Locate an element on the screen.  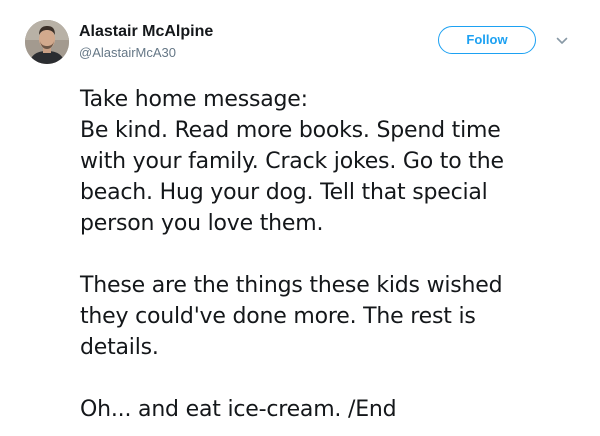
user-handle: @AlastairMcA30 is located at coordinates (146, 53).